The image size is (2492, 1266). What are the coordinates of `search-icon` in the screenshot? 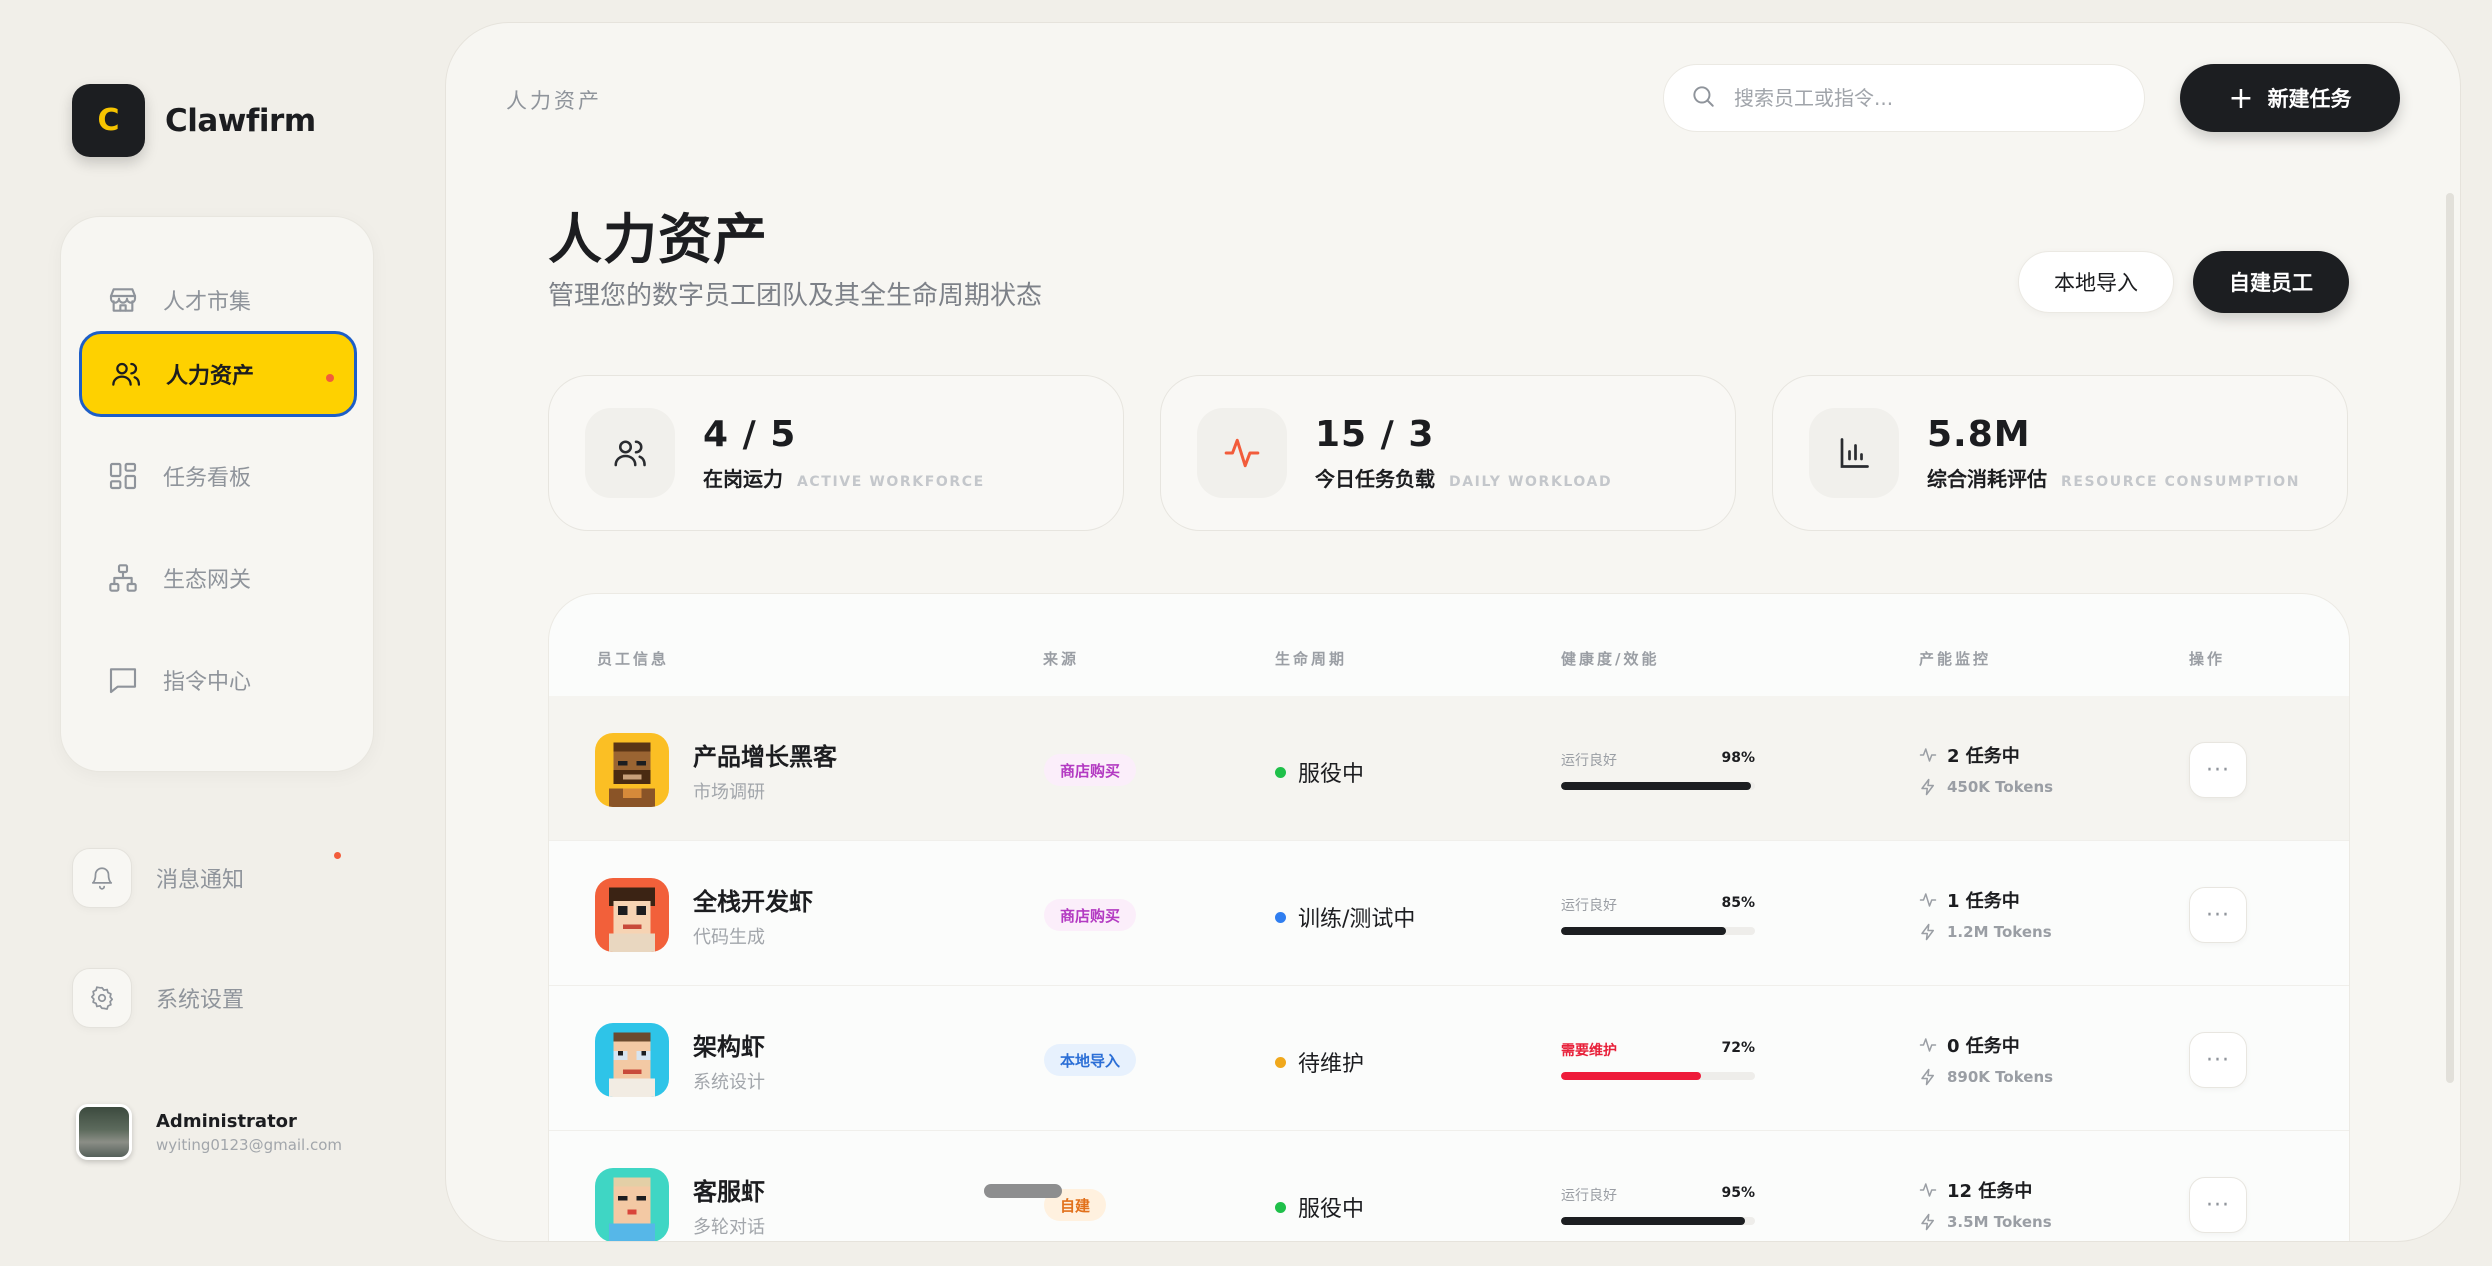 It's located at (1703, 98).